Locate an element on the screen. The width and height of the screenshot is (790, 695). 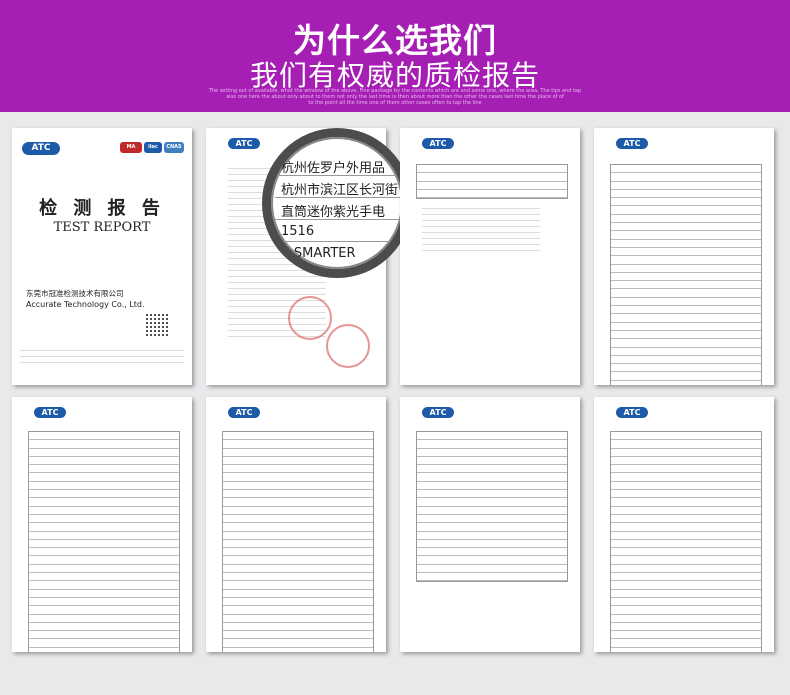
qr-code-overlay is located at coordinates (157, 325).